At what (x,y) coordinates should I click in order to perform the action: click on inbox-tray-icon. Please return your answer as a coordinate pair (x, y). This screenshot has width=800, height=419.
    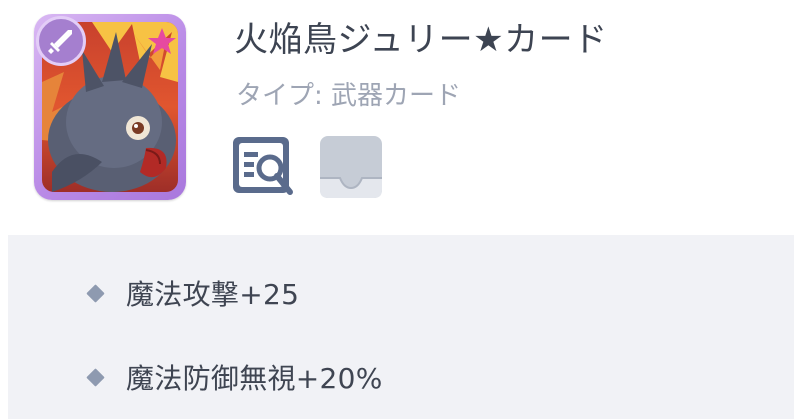
    Looking at the image, I should click on (351, 167).